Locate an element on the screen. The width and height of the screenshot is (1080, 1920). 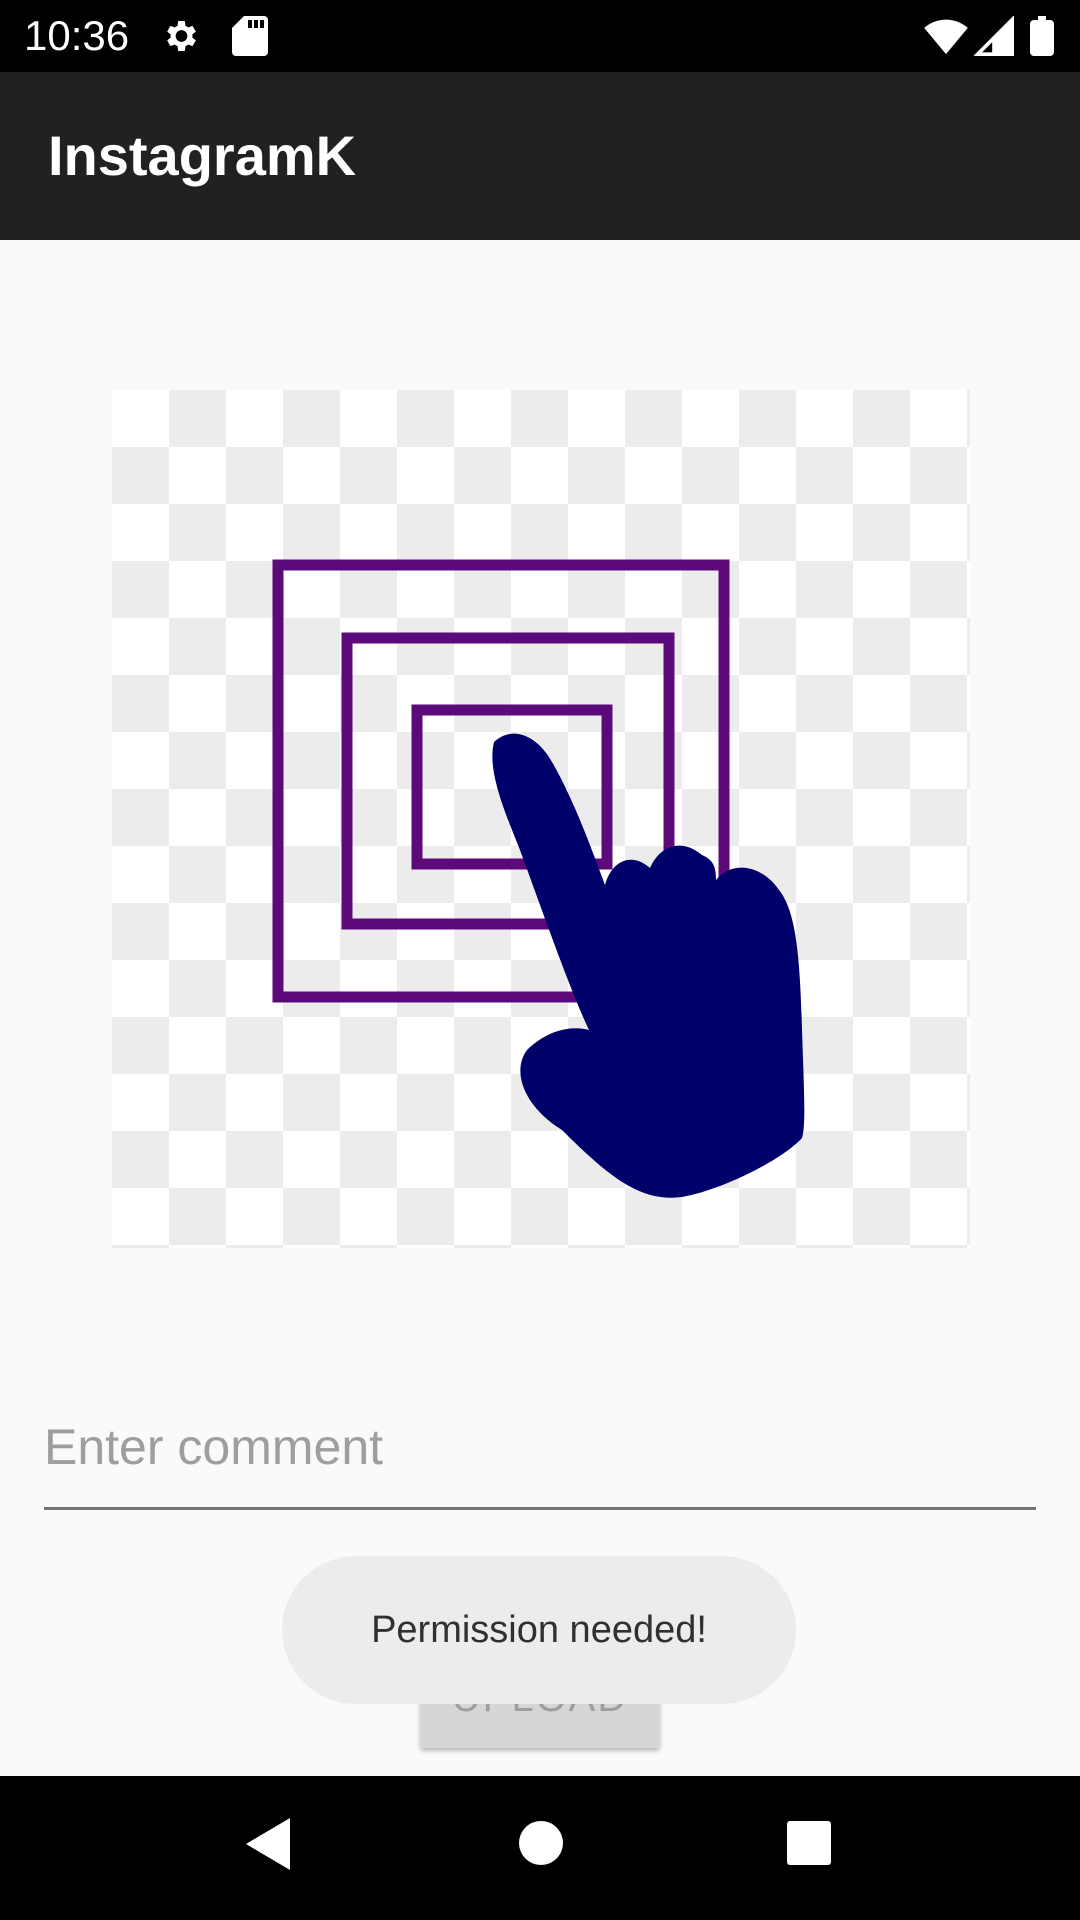
signal-icon is located at coordinates (993, 38).